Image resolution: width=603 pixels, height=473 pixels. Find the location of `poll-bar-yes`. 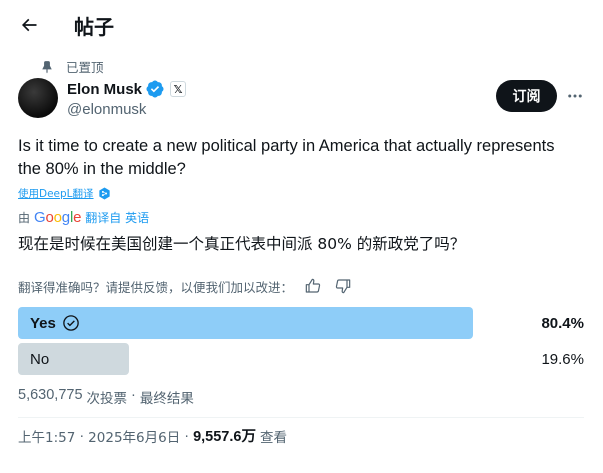

poll-bar-yes is located at coordinates (245, 323).